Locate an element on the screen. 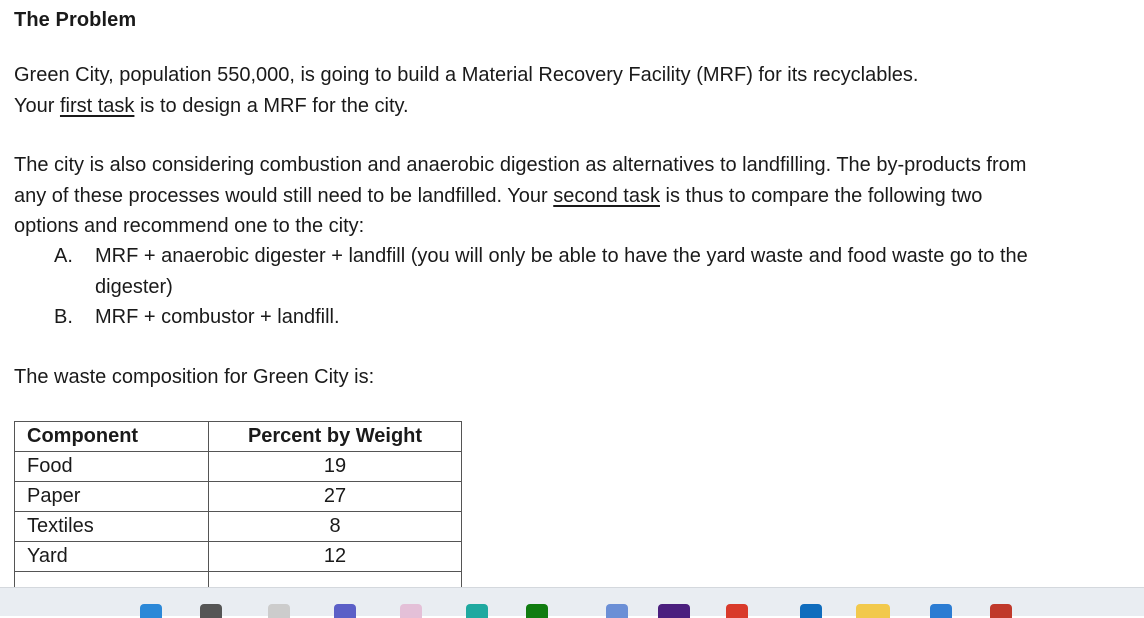 The image size is (1144, 618). percent-cell is located at coordinates (335, 579).